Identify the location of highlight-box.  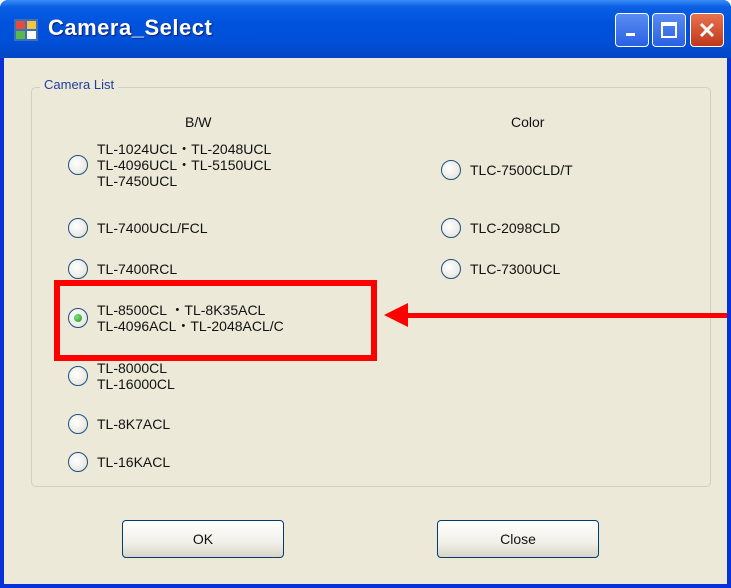
(215, 320).